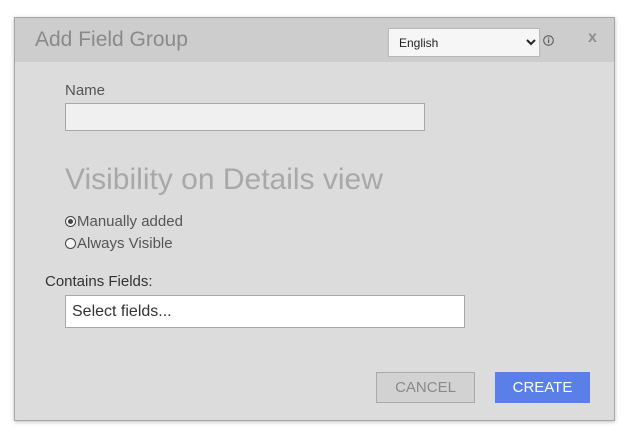 This screenshot has width=630, height=440. I want to click on radio-button-unchecked, so click(70, 243).